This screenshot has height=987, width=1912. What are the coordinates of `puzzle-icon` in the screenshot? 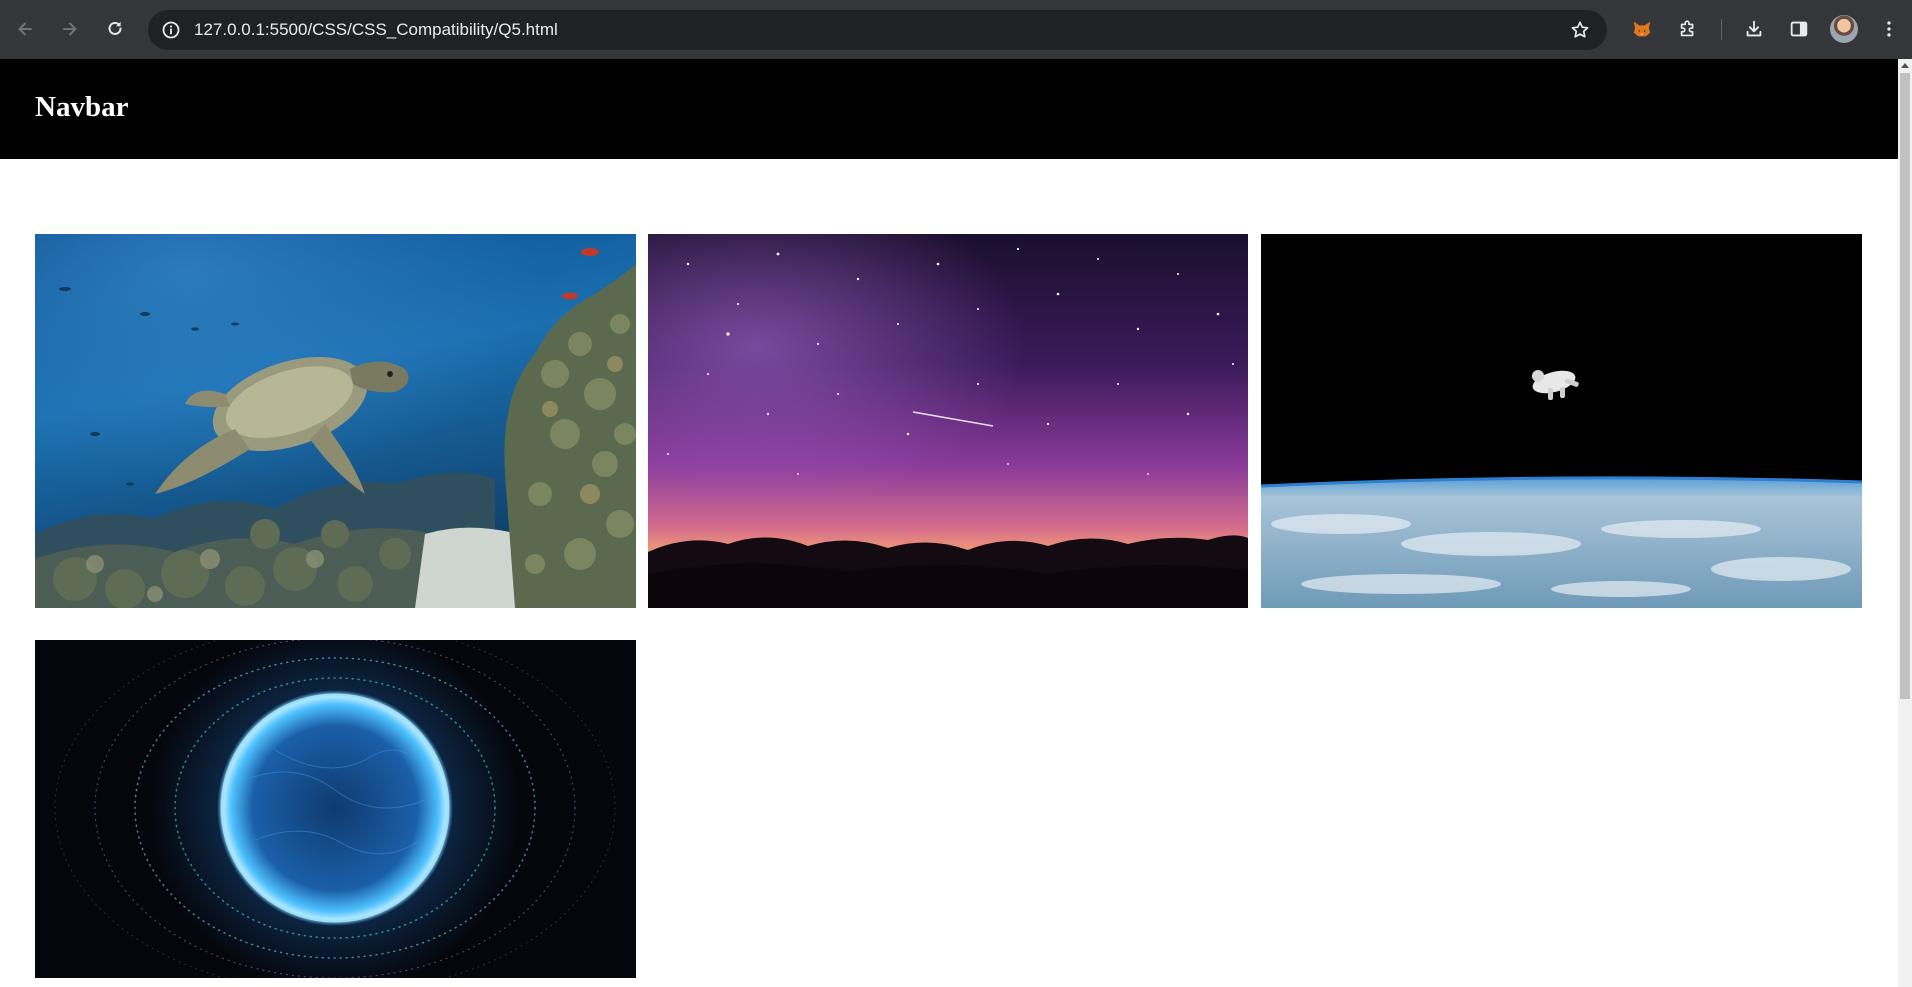 It's located at (1688, 29).